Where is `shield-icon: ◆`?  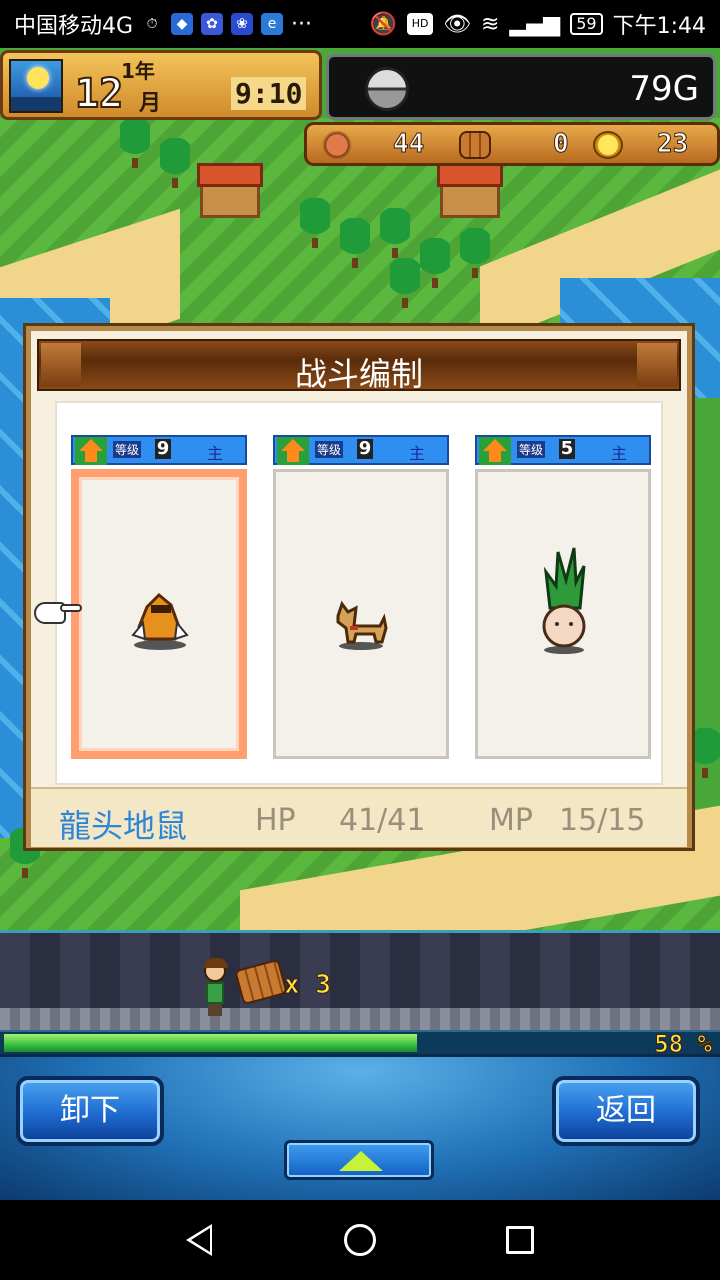 shield-icon: ◆ is located at coordinates (182, 24).